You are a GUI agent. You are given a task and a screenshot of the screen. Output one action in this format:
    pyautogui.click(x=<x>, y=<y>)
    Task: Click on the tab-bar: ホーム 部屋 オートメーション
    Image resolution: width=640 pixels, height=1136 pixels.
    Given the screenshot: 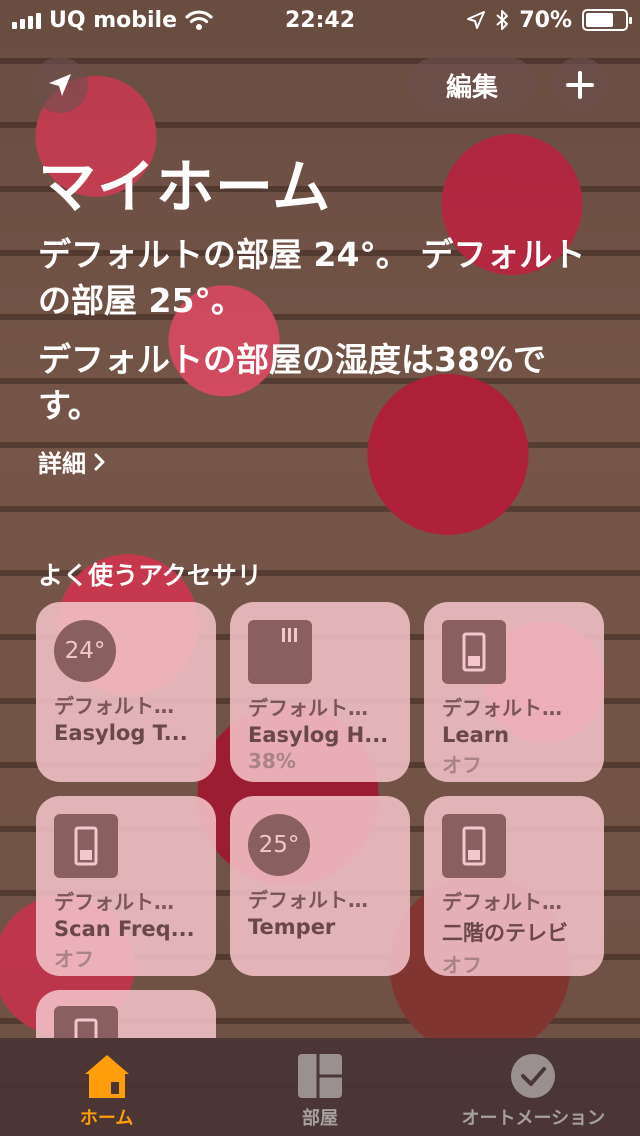 What is the action you would take?
    pyautogui.click(x=320, y=1087)
    